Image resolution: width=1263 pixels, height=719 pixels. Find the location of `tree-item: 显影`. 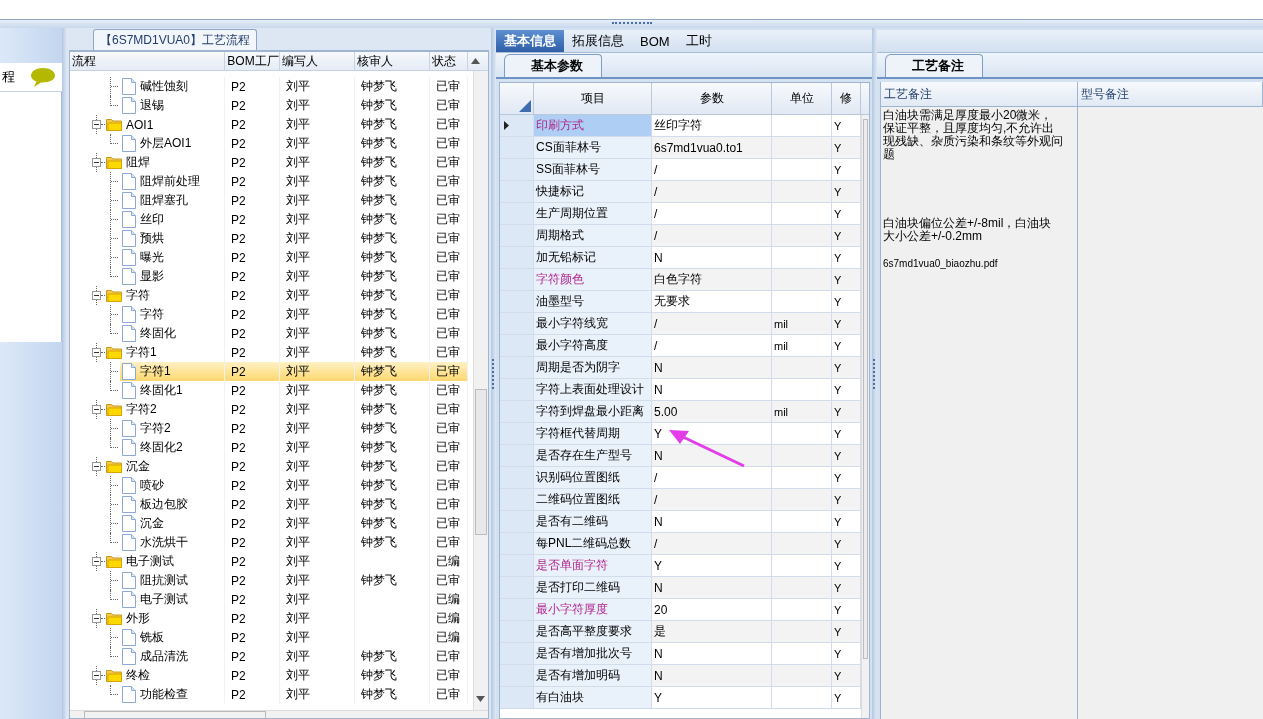

tree-item: 显影 is located at coordinates (172, 276).